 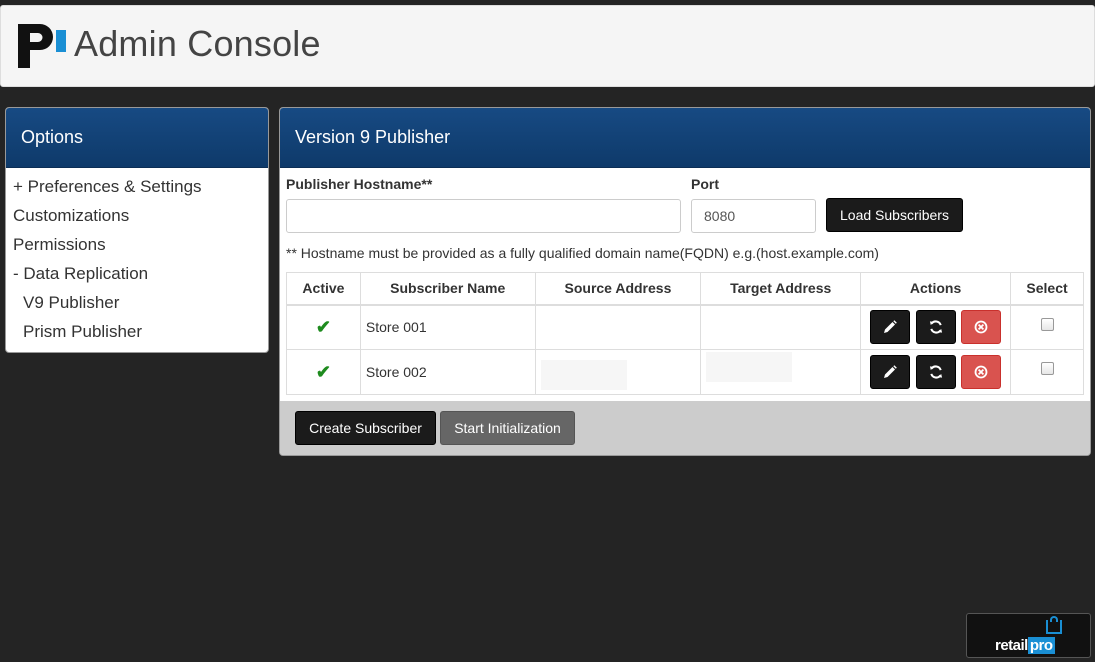 I want to click on start-initialization-button: Start Initialization, so click(x=507, y=428).